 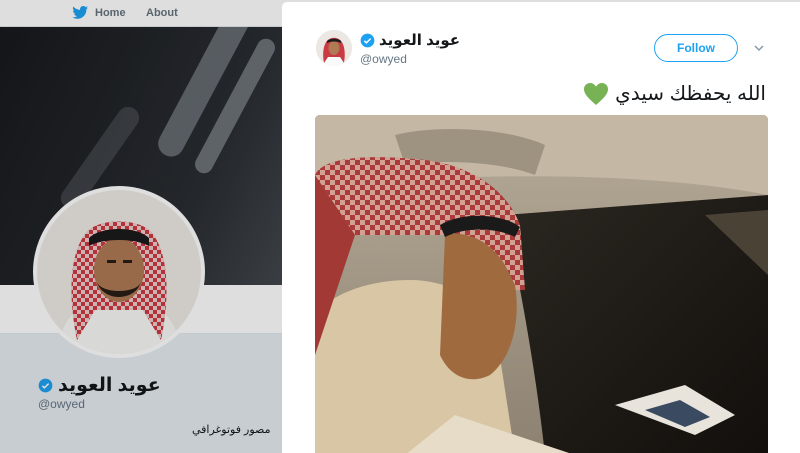 I want to click on follow-button: Follow, so click(x=696, y=48).